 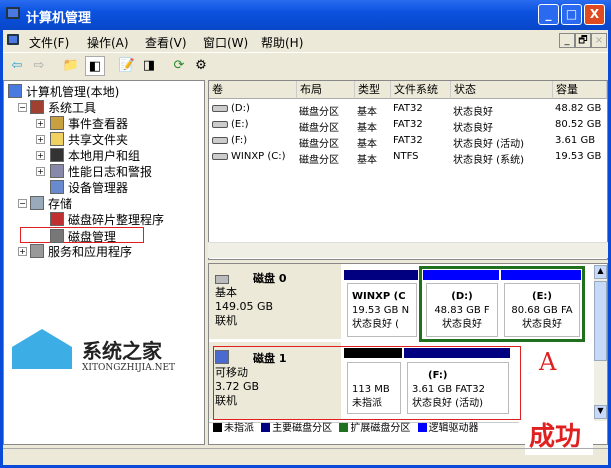 I want to click on partition-e: (E:) 80.68 GB FA 状态良好, so click(x=542, y=310).